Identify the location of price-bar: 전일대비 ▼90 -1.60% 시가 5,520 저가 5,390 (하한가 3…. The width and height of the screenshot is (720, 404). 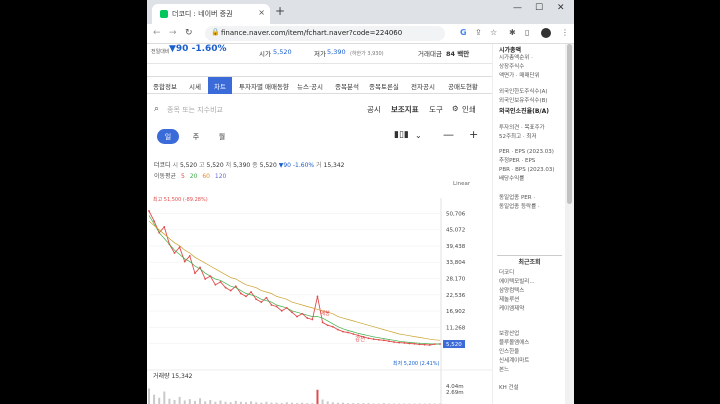
(319, 54).